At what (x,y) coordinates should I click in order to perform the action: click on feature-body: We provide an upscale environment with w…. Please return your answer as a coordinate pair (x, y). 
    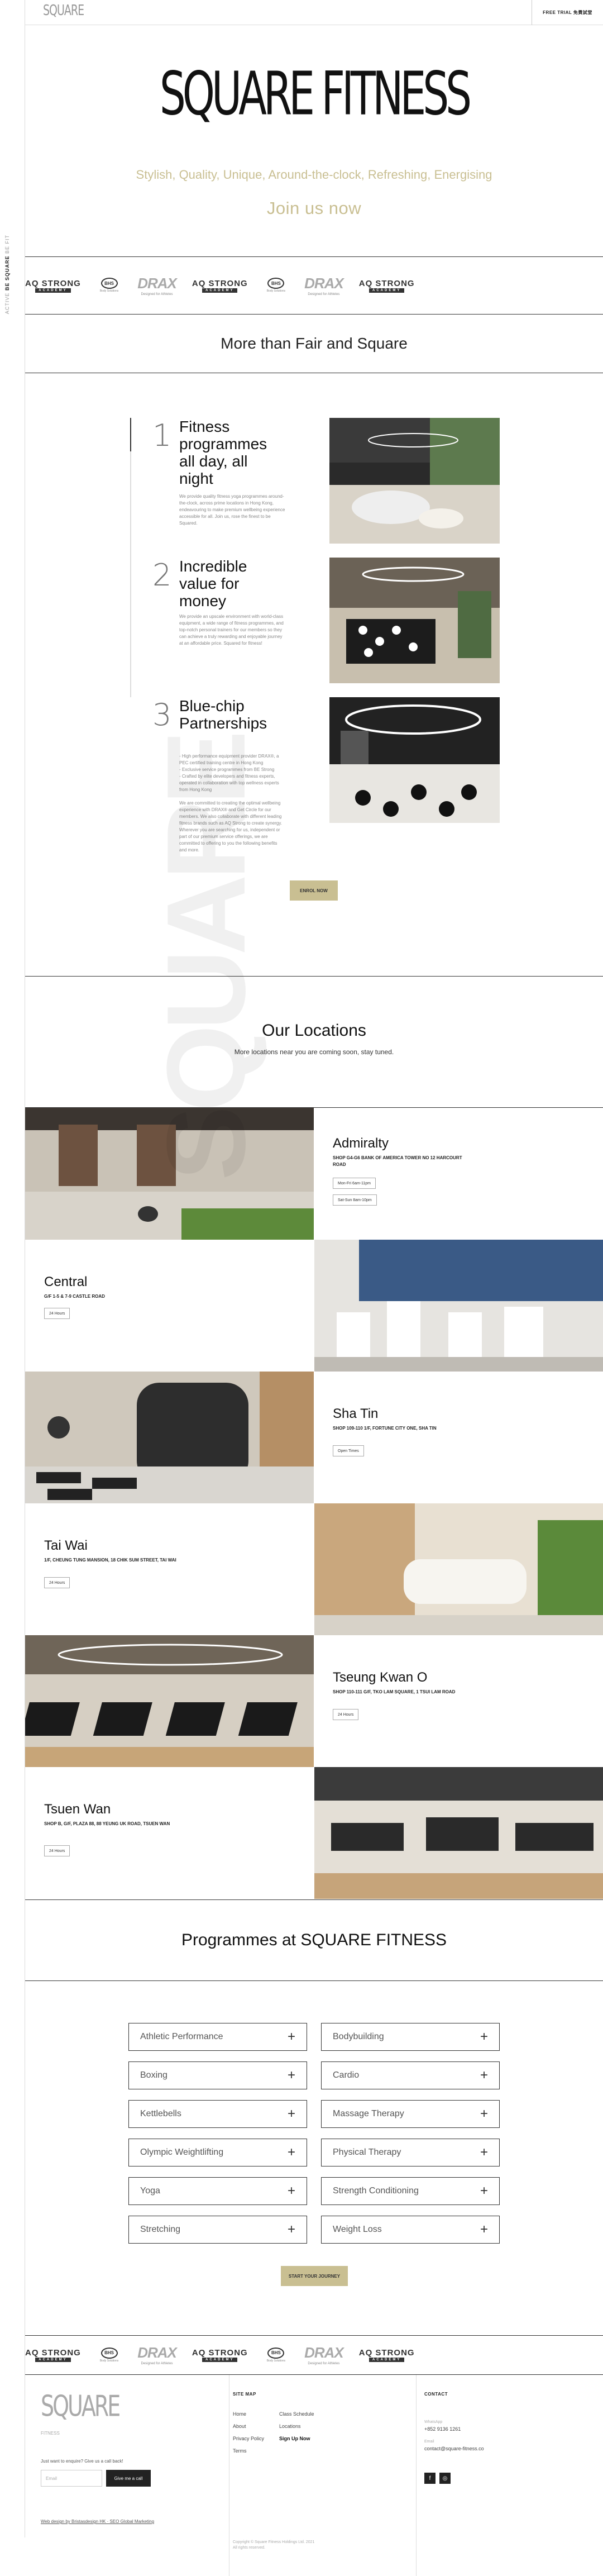
    Looking at the image, I should click on (231, 630).